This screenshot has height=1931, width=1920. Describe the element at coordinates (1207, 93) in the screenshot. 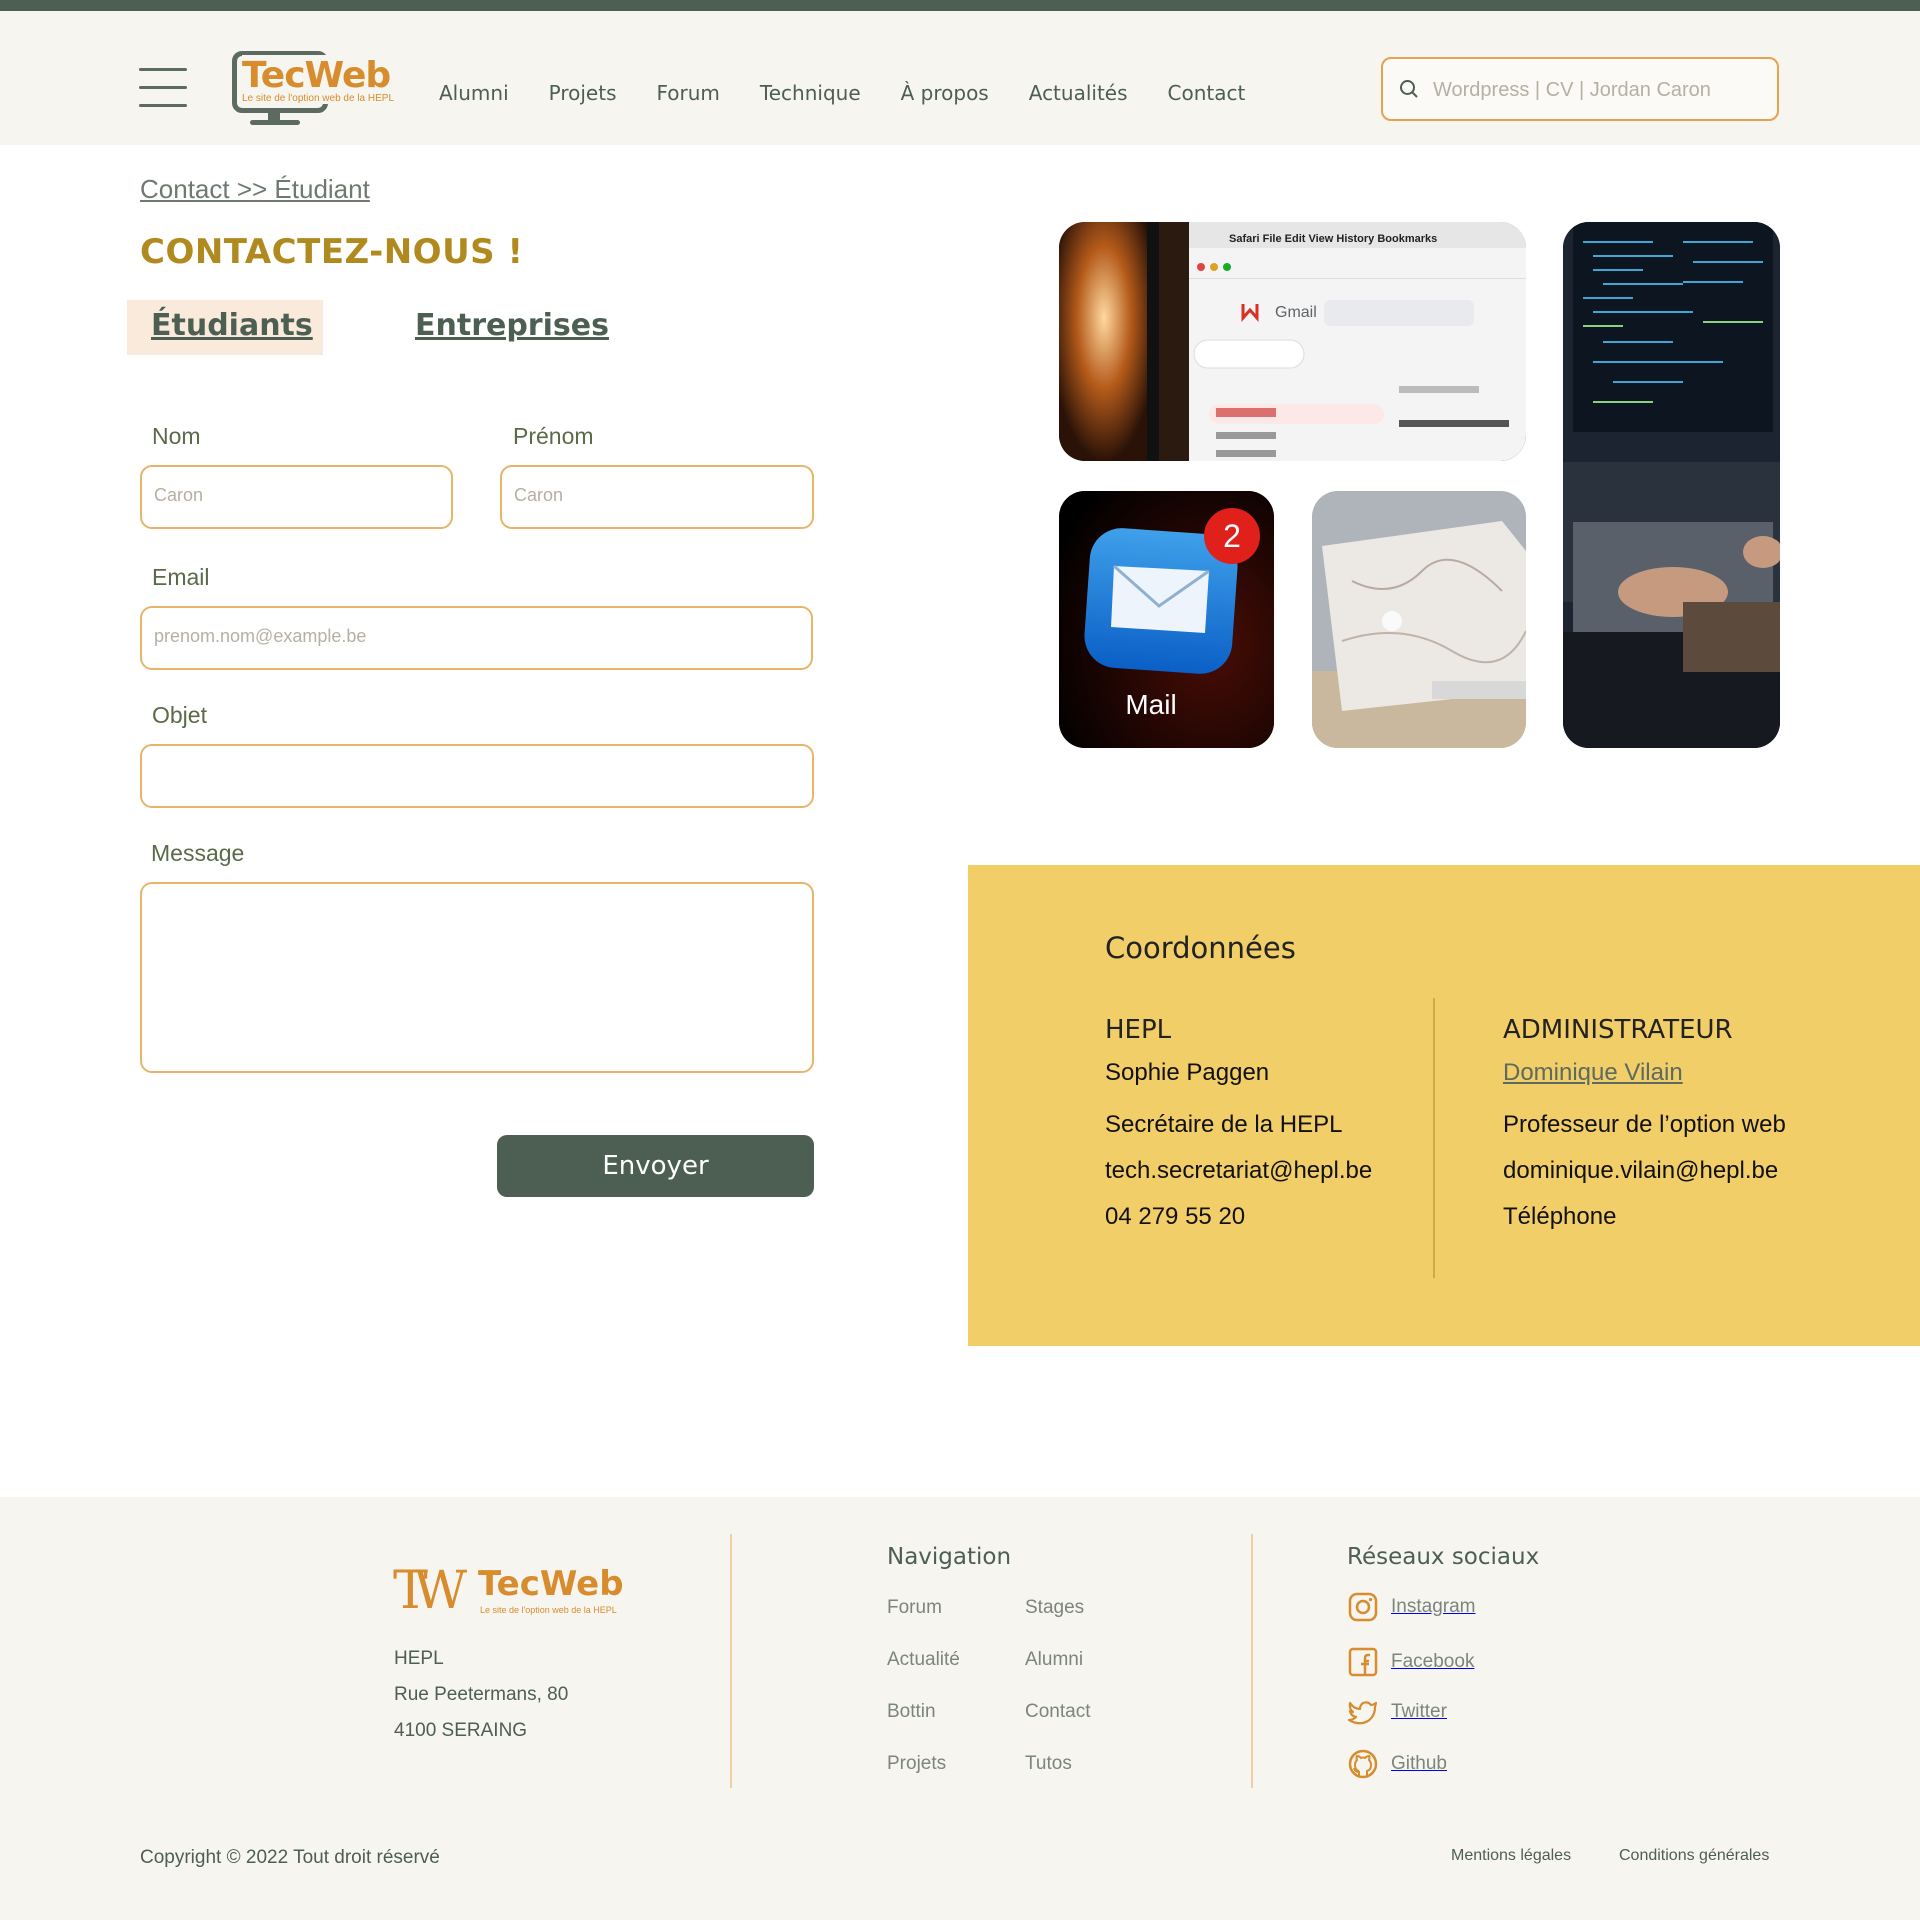

I see `nav-contact: Contact` at that location.